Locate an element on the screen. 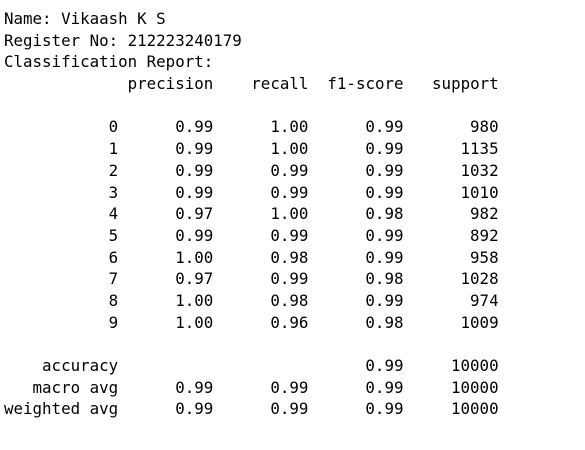 The height and width of the screenshot is (450, 585). summary-row: weighted avg 0.99 0.99 0.99 10000 is located at coordinates (251, 409).